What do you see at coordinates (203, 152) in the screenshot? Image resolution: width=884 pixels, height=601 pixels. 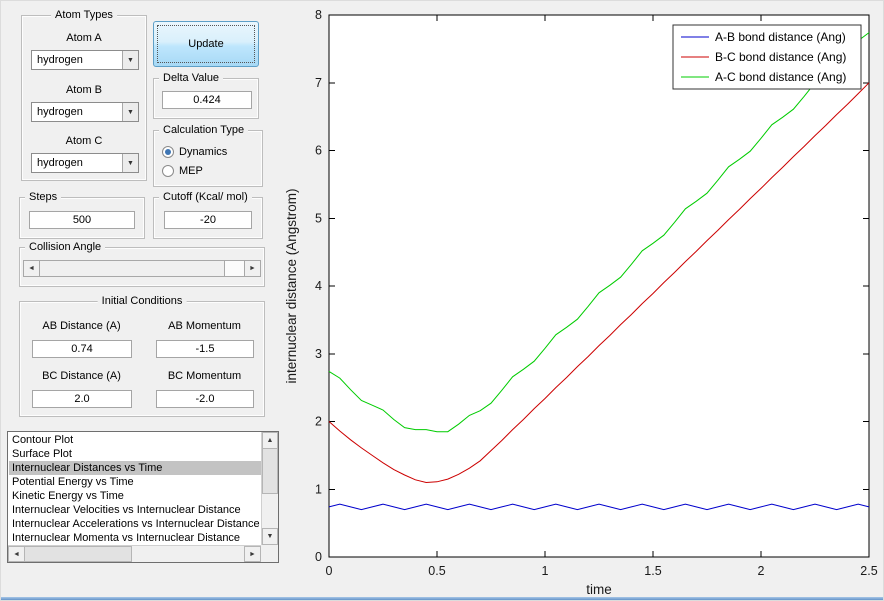 I see `radio-dynamics-label: Dynamics` at bounding box center [203, 152].